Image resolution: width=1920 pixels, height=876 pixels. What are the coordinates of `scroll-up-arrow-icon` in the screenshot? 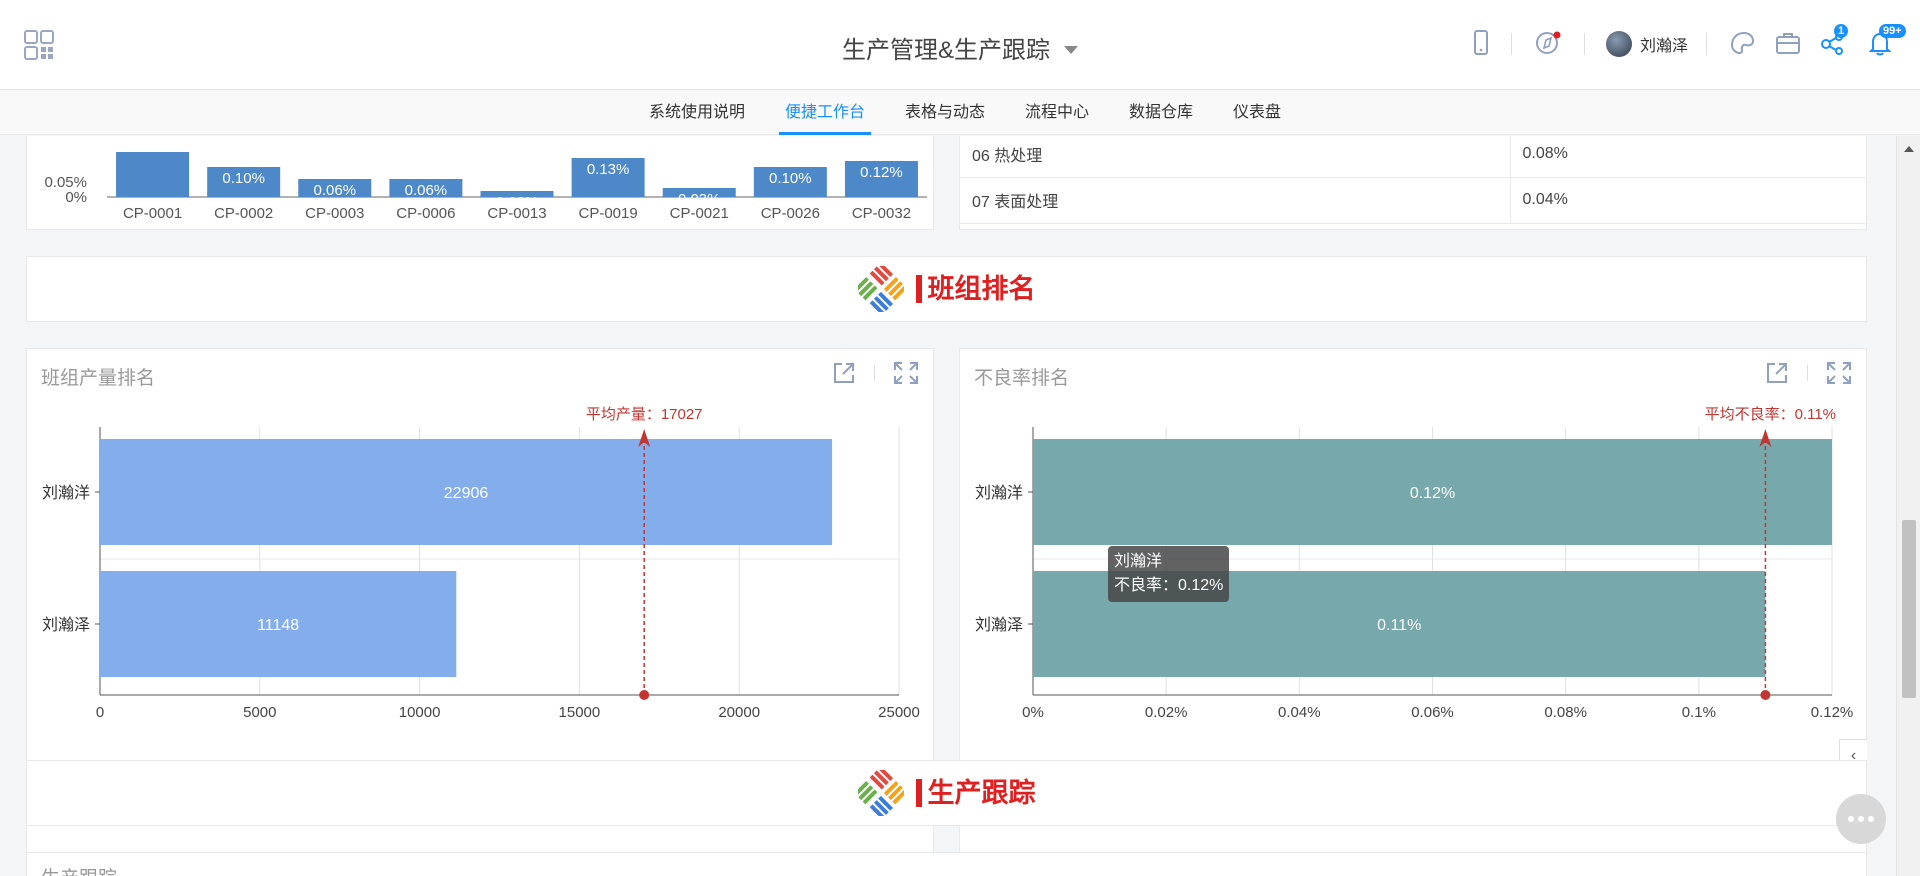 It's located at (1909, 149).